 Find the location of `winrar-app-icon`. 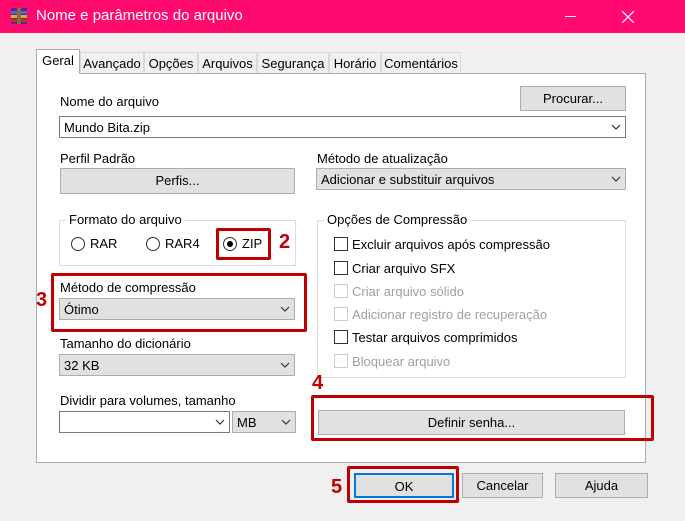

winrar-app-icon is located at coordinates (19, 16).